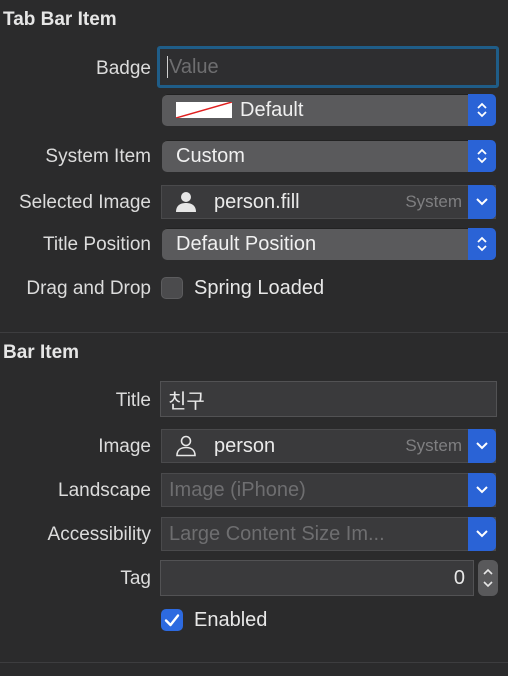  I want to click on tag-label: Tag, so click(135, 578).